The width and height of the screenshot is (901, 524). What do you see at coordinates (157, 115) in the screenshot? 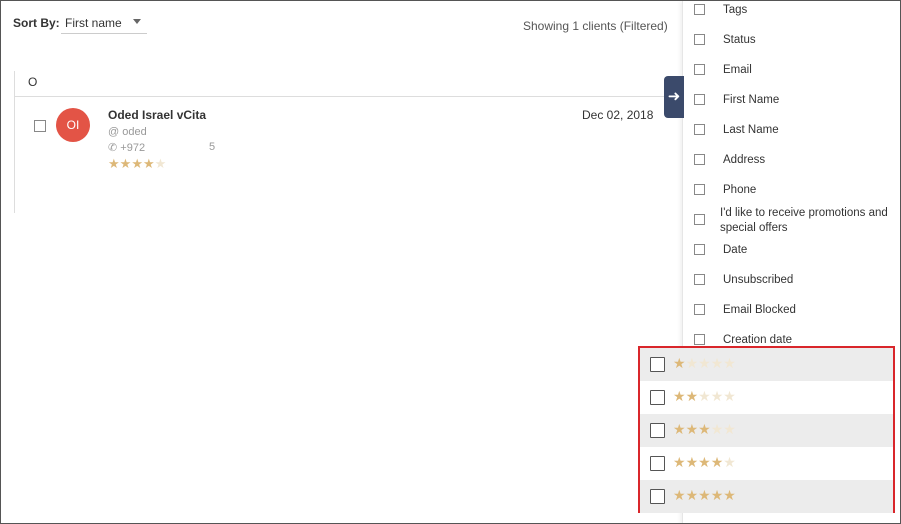
I see `client-name: Oded Israel vCita` at bounding box center [157, 115].